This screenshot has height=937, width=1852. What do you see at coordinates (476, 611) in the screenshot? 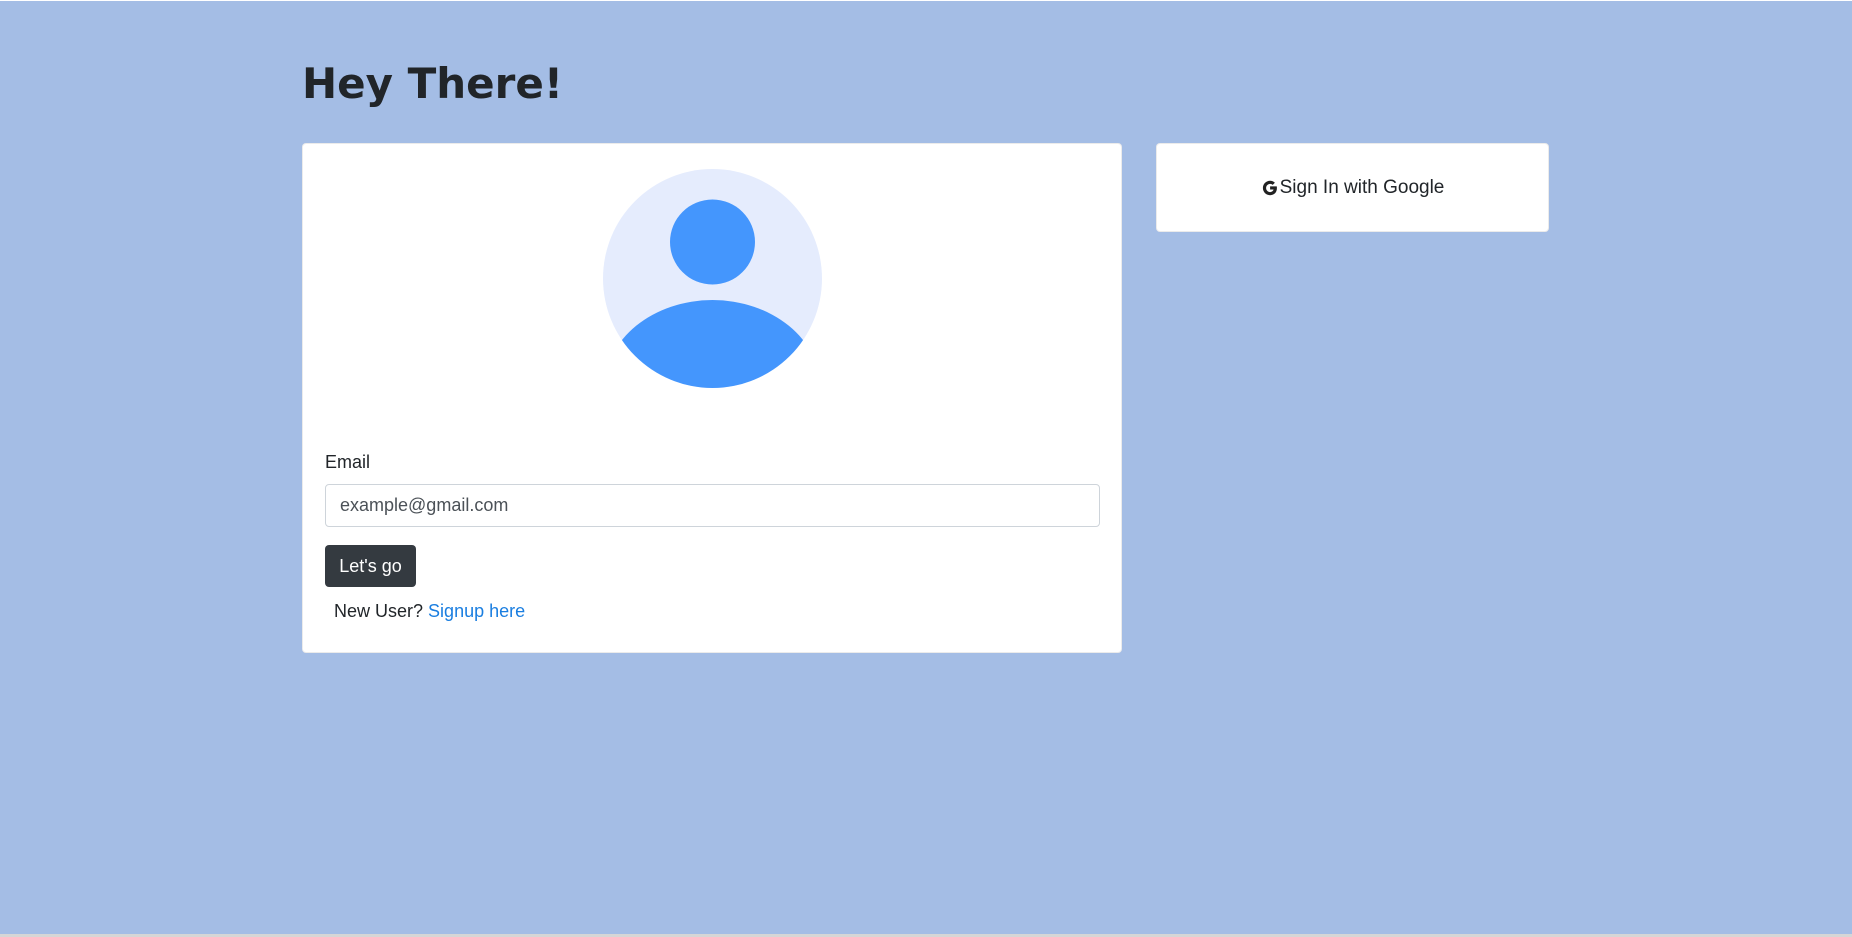
I see `signup-link: Signup here` at bounding box center [476, 611].